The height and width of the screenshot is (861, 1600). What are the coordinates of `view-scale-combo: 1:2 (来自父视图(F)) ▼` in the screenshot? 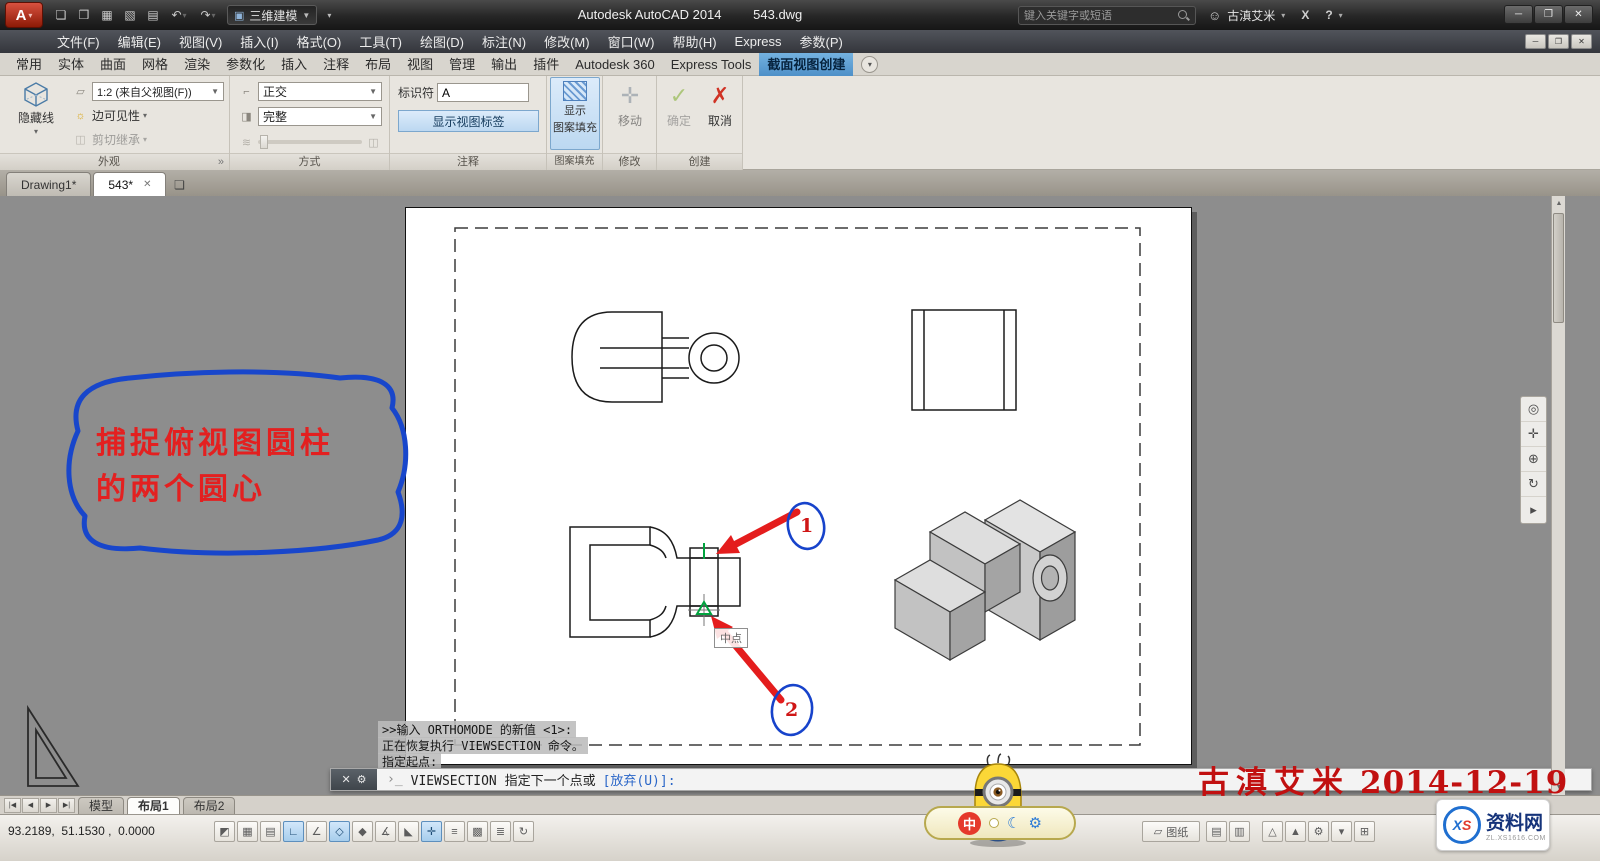 It's located at (158, 91).